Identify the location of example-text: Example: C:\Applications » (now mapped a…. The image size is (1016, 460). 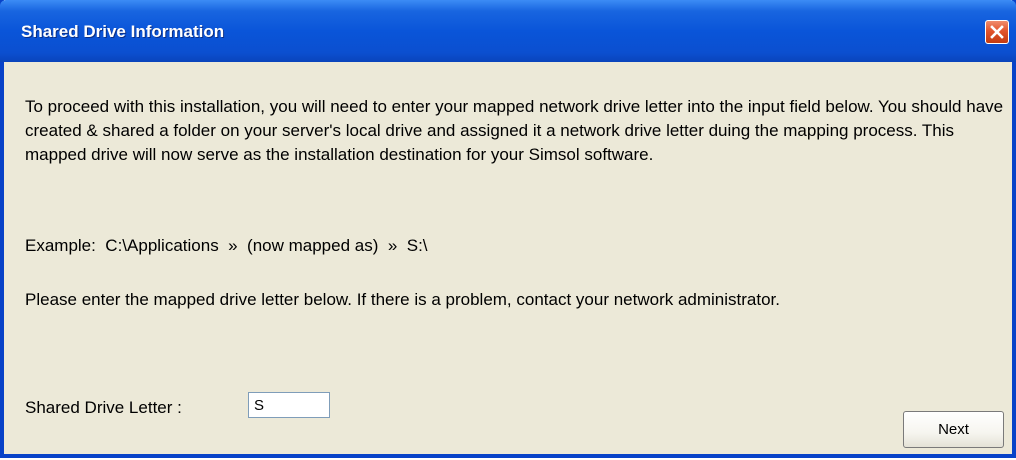
(226, 245).